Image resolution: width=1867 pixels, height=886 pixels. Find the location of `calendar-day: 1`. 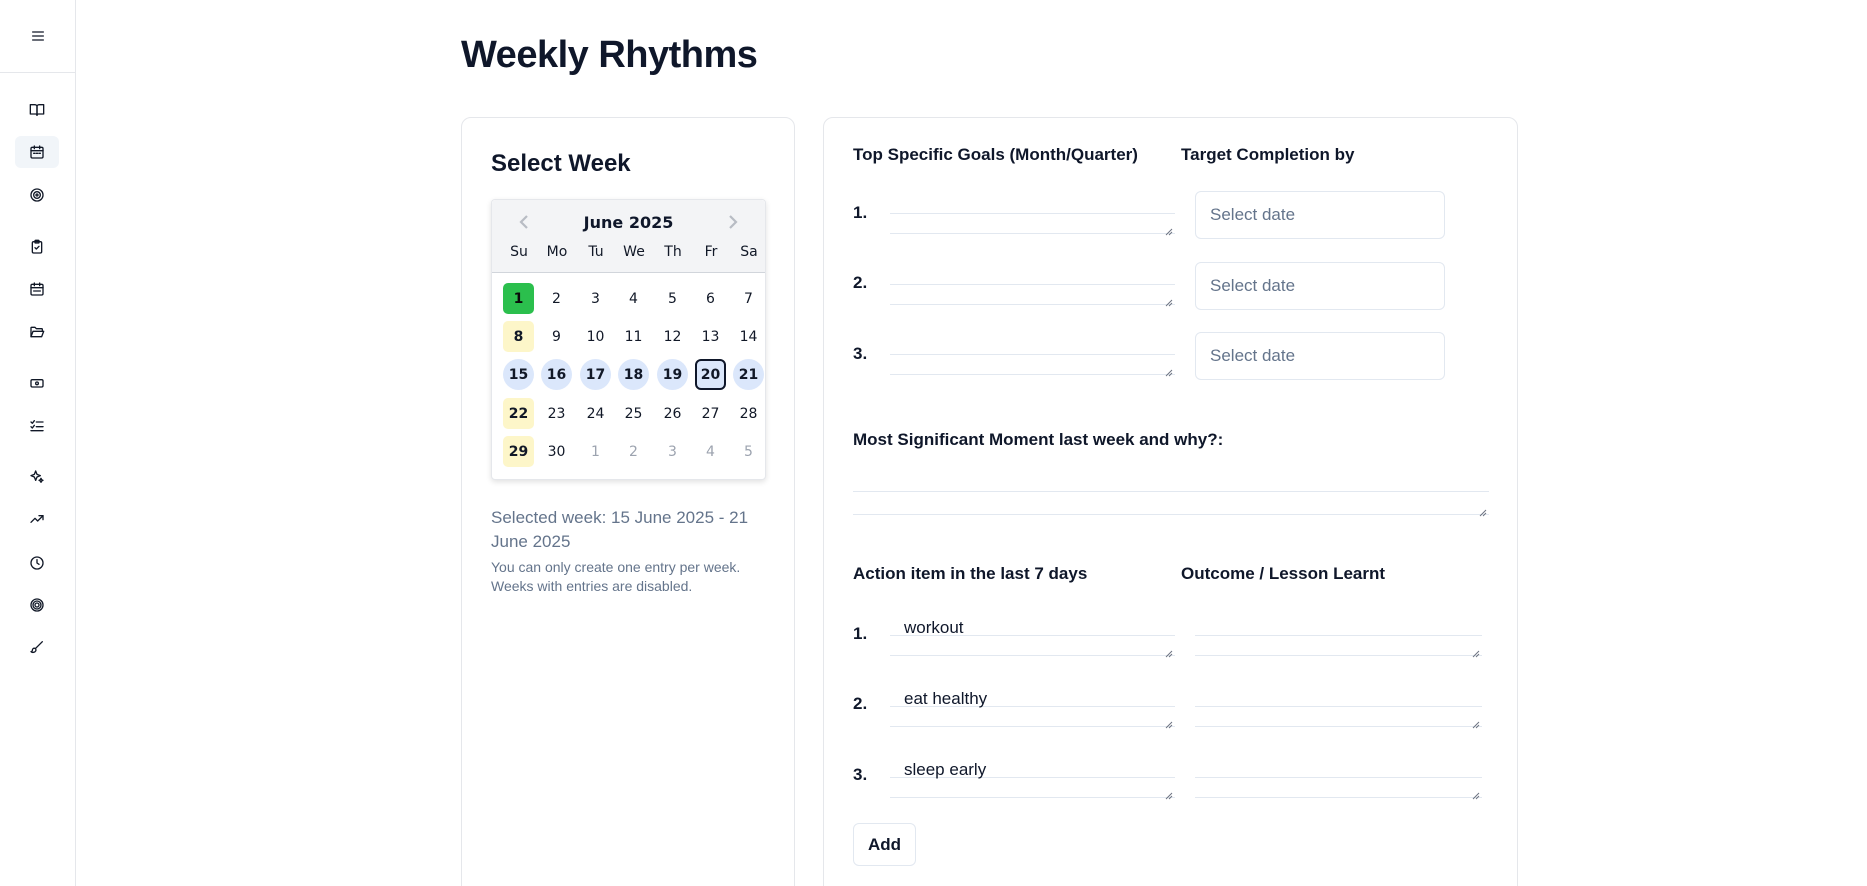

calendar-day: 1 is located at coordinates (518, 298).